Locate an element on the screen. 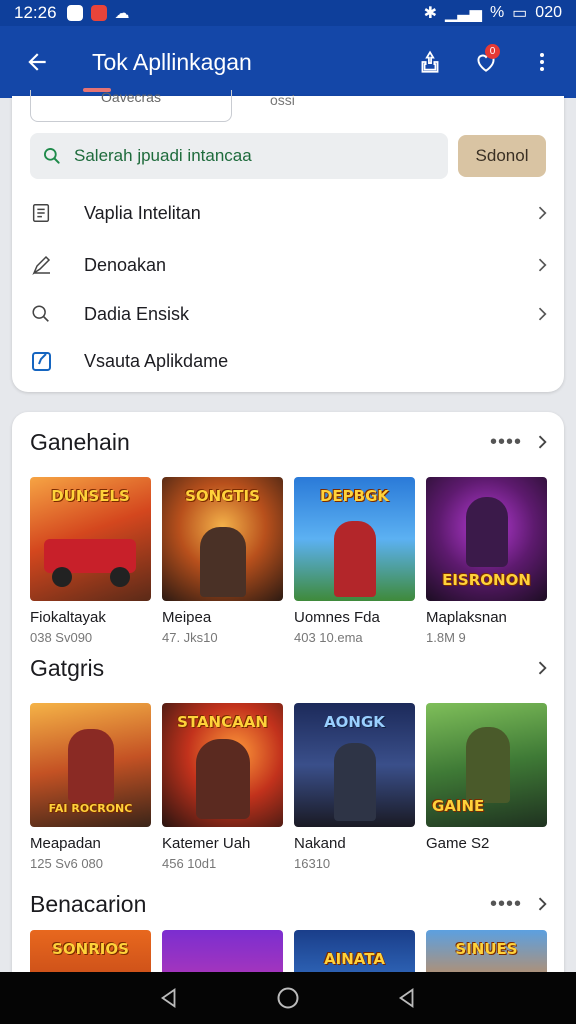  section-header: Ganehain •••• is located at coordinates (291, 442).